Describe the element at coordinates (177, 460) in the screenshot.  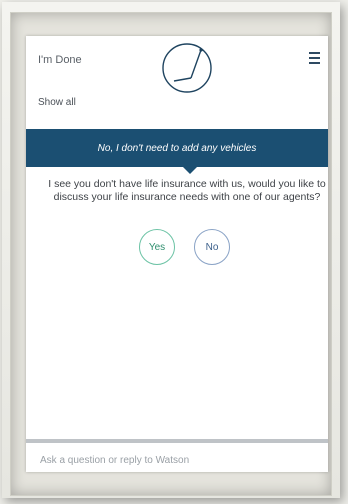
I see `reply-input` at that location.